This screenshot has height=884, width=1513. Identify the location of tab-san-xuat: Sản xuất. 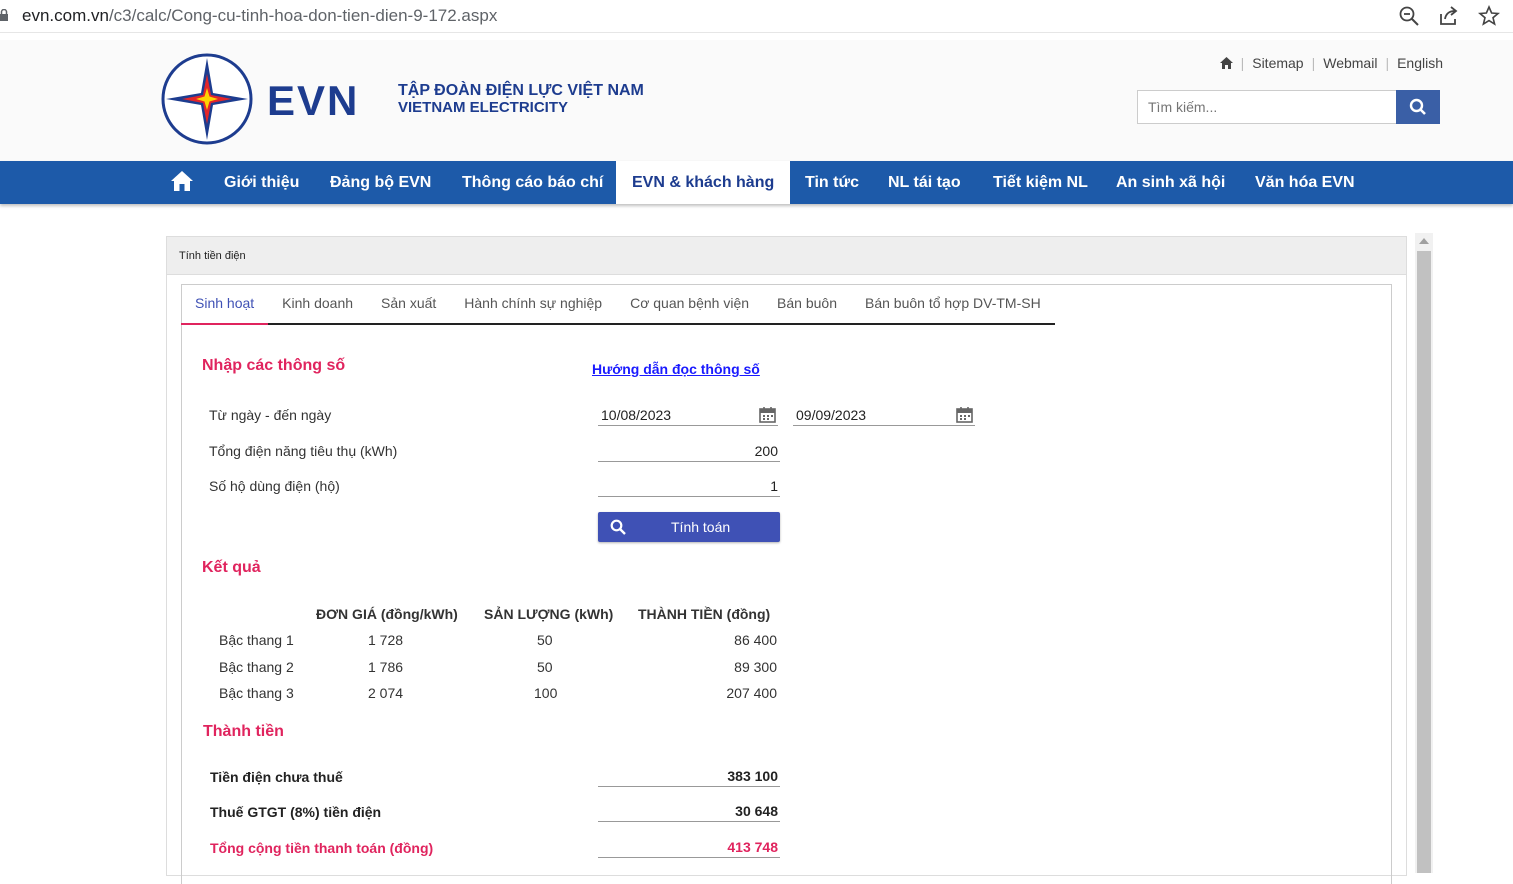
(409, 304).